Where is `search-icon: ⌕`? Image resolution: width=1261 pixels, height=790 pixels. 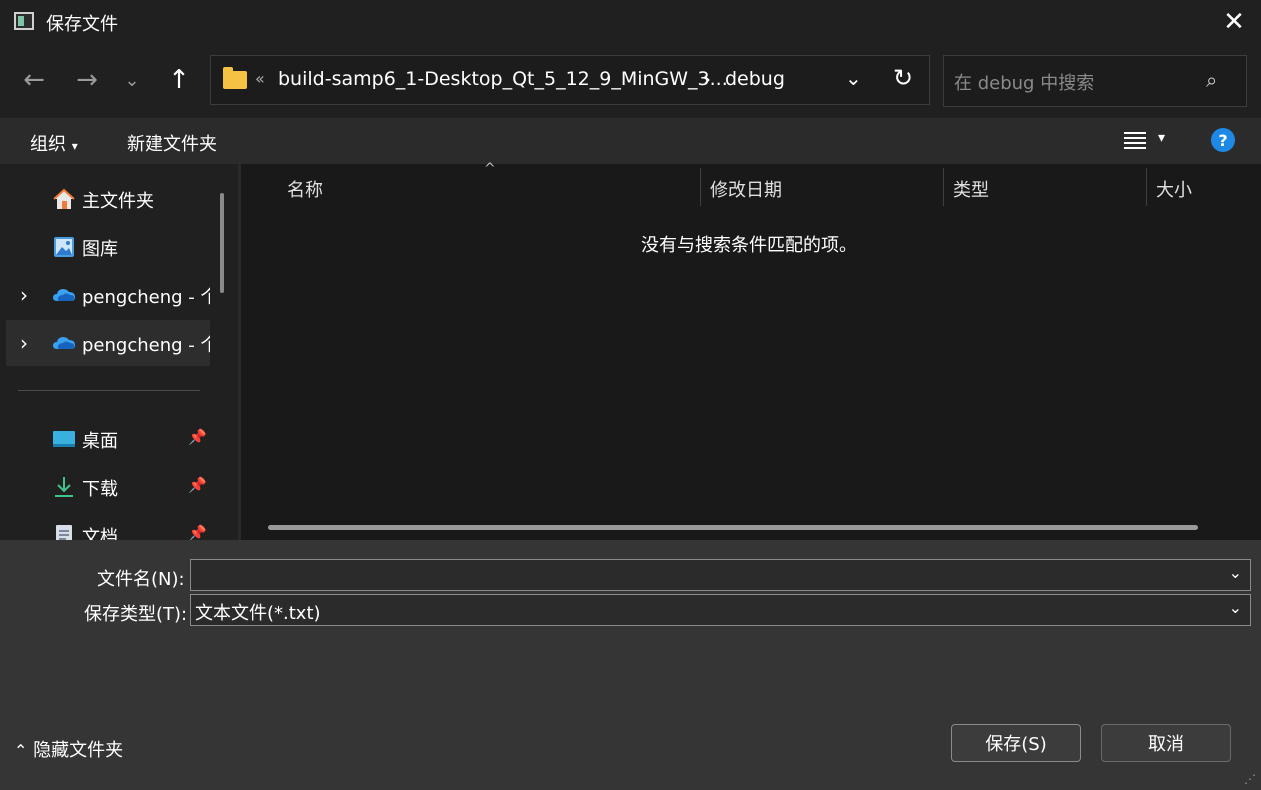 search-icon: ⌕ is located at coordinates (1211, 80).